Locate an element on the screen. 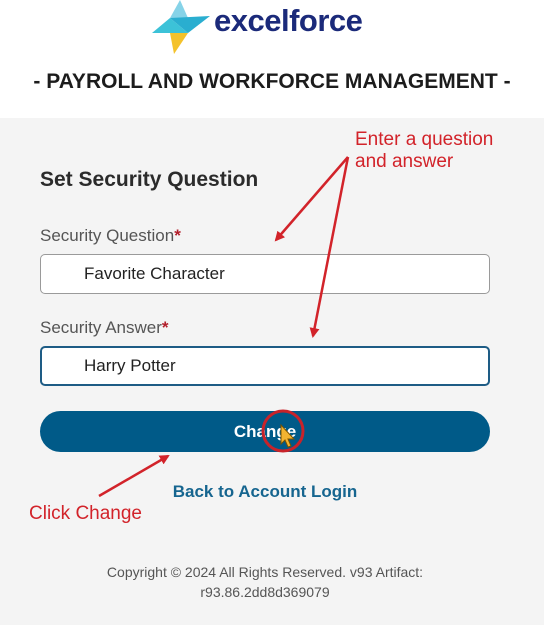 This screenshot has width=544, height=625. annotation-line: and answer is located at coordinates (404, 161).